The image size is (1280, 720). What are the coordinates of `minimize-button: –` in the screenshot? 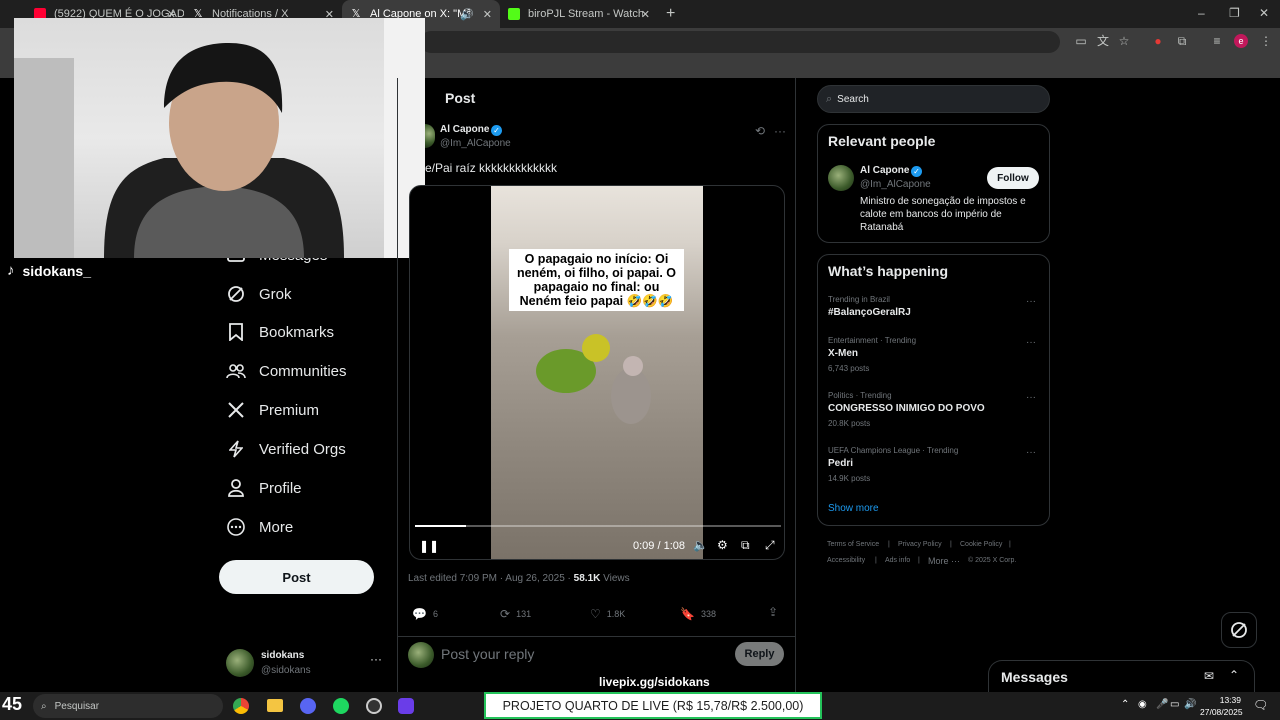 It's located at (1201, 13).